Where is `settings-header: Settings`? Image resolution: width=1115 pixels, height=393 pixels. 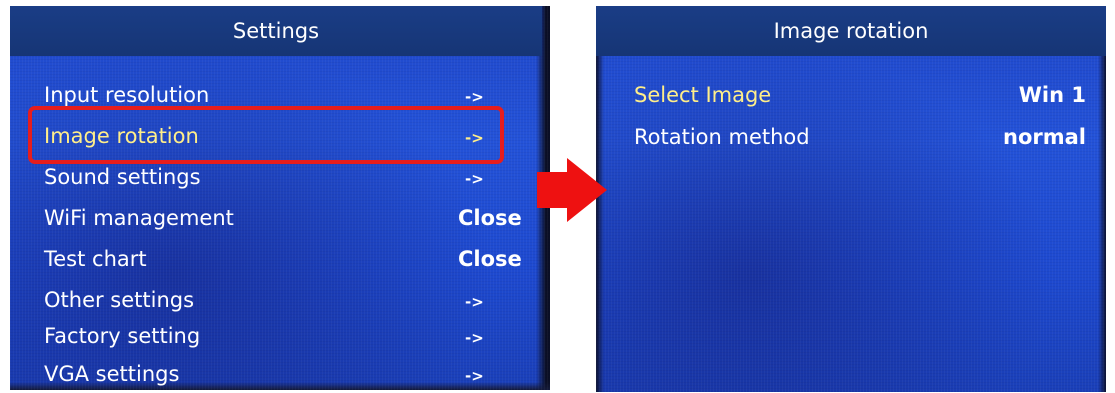
settings-header: Settings is located at coordinates (276, 31).